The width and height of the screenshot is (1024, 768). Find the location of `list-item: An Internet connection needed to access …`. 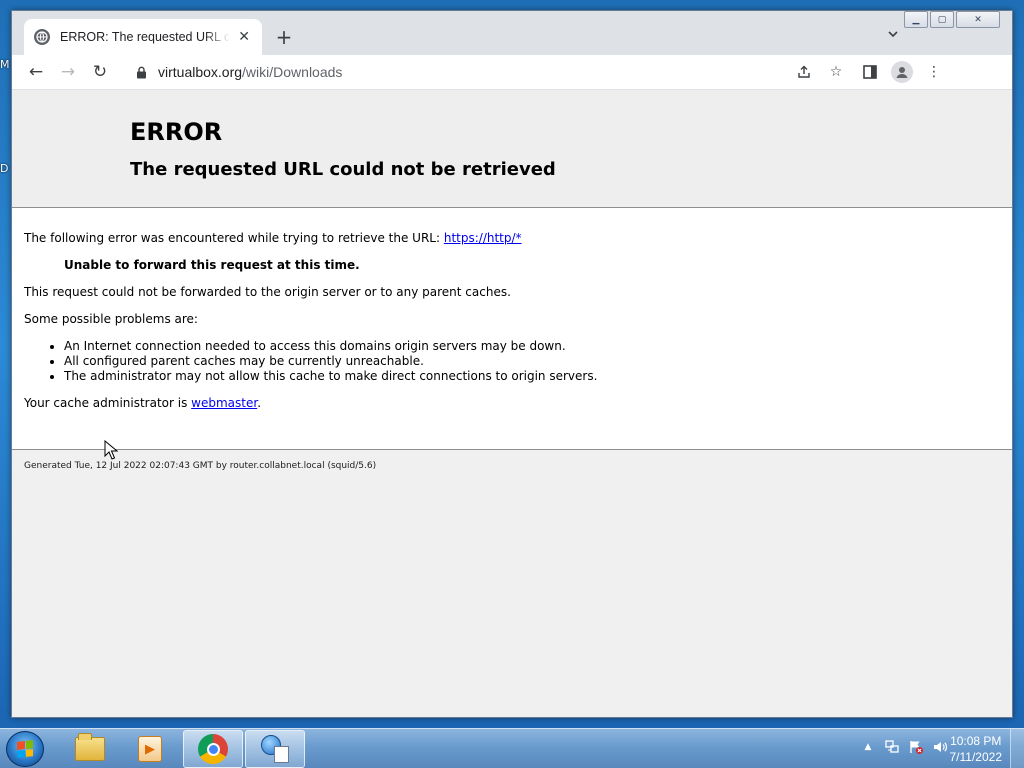

list-item: An Internet connection needed to access … is located at coordinates (532, 346).